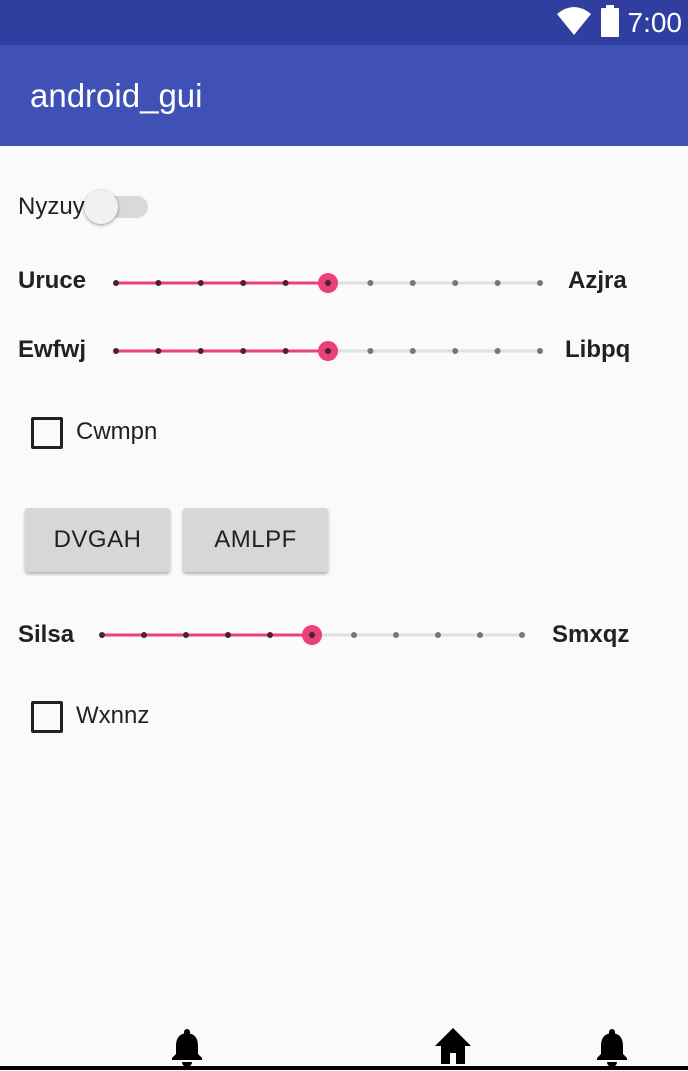  I want to click on switch-thumb, so click(101, 207).